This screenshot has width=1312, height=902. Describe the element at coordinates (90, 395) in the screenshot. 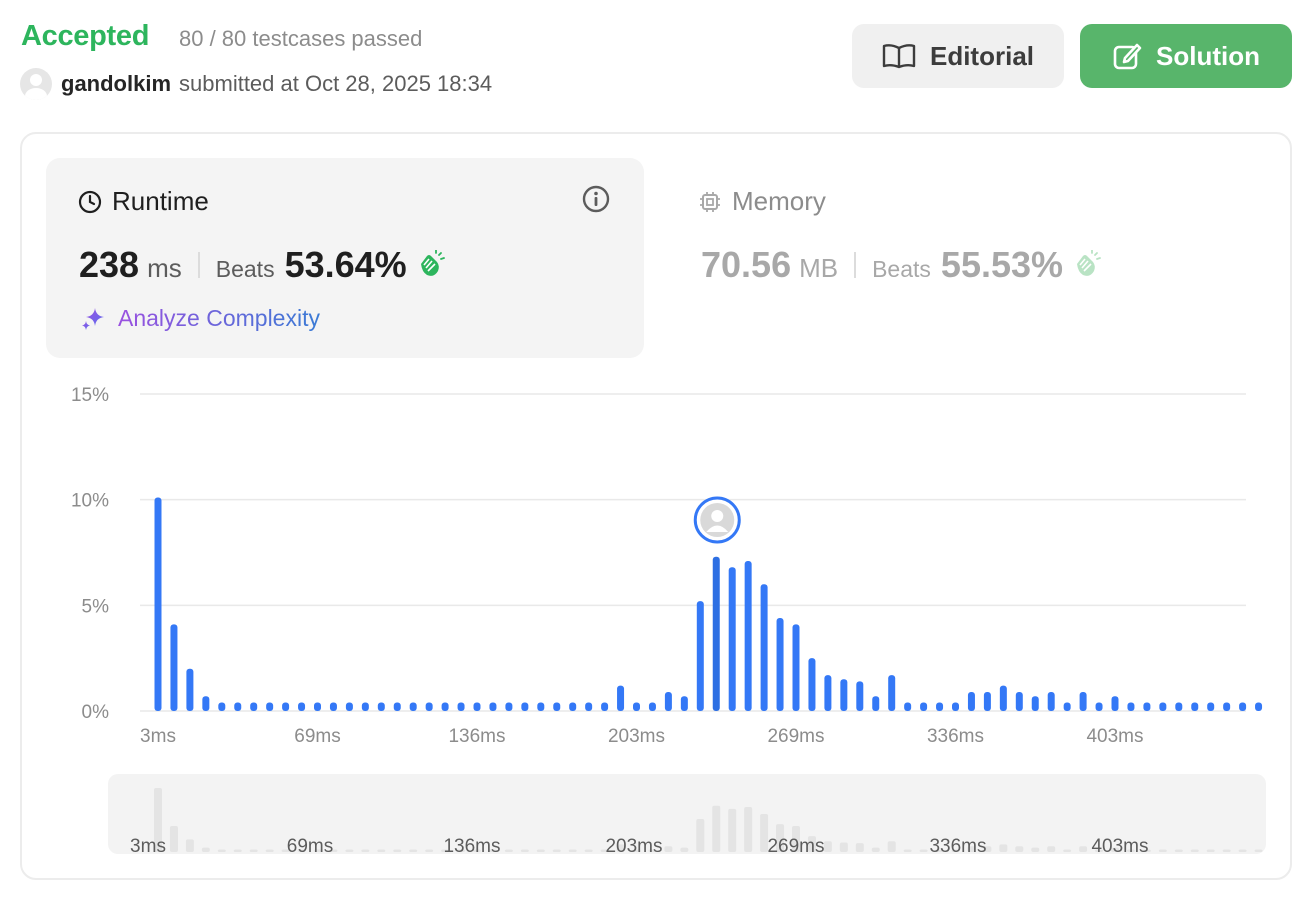

I see `y-tick-label: 15%` at that location.